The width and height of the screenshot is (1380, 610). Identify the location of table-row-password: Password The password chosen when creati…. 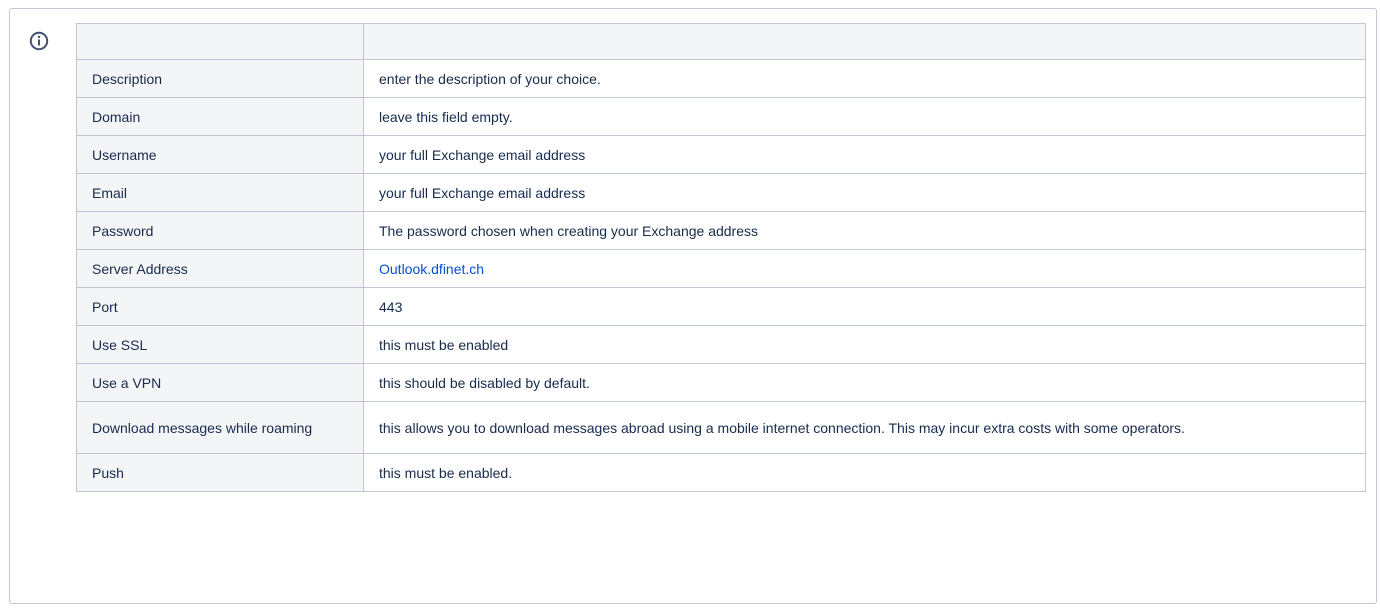
(721, 230).